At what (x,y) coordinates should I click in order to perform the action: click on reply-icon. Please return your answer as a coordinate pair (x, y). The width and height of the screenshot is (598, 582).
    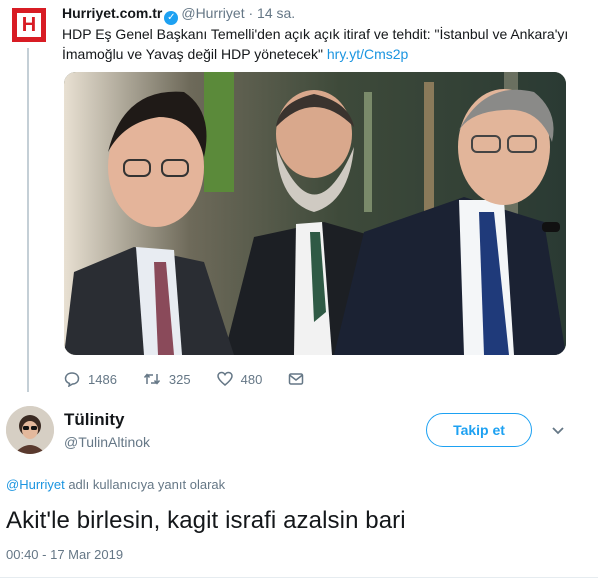
    Looking at the image, I should click on (72, 379).